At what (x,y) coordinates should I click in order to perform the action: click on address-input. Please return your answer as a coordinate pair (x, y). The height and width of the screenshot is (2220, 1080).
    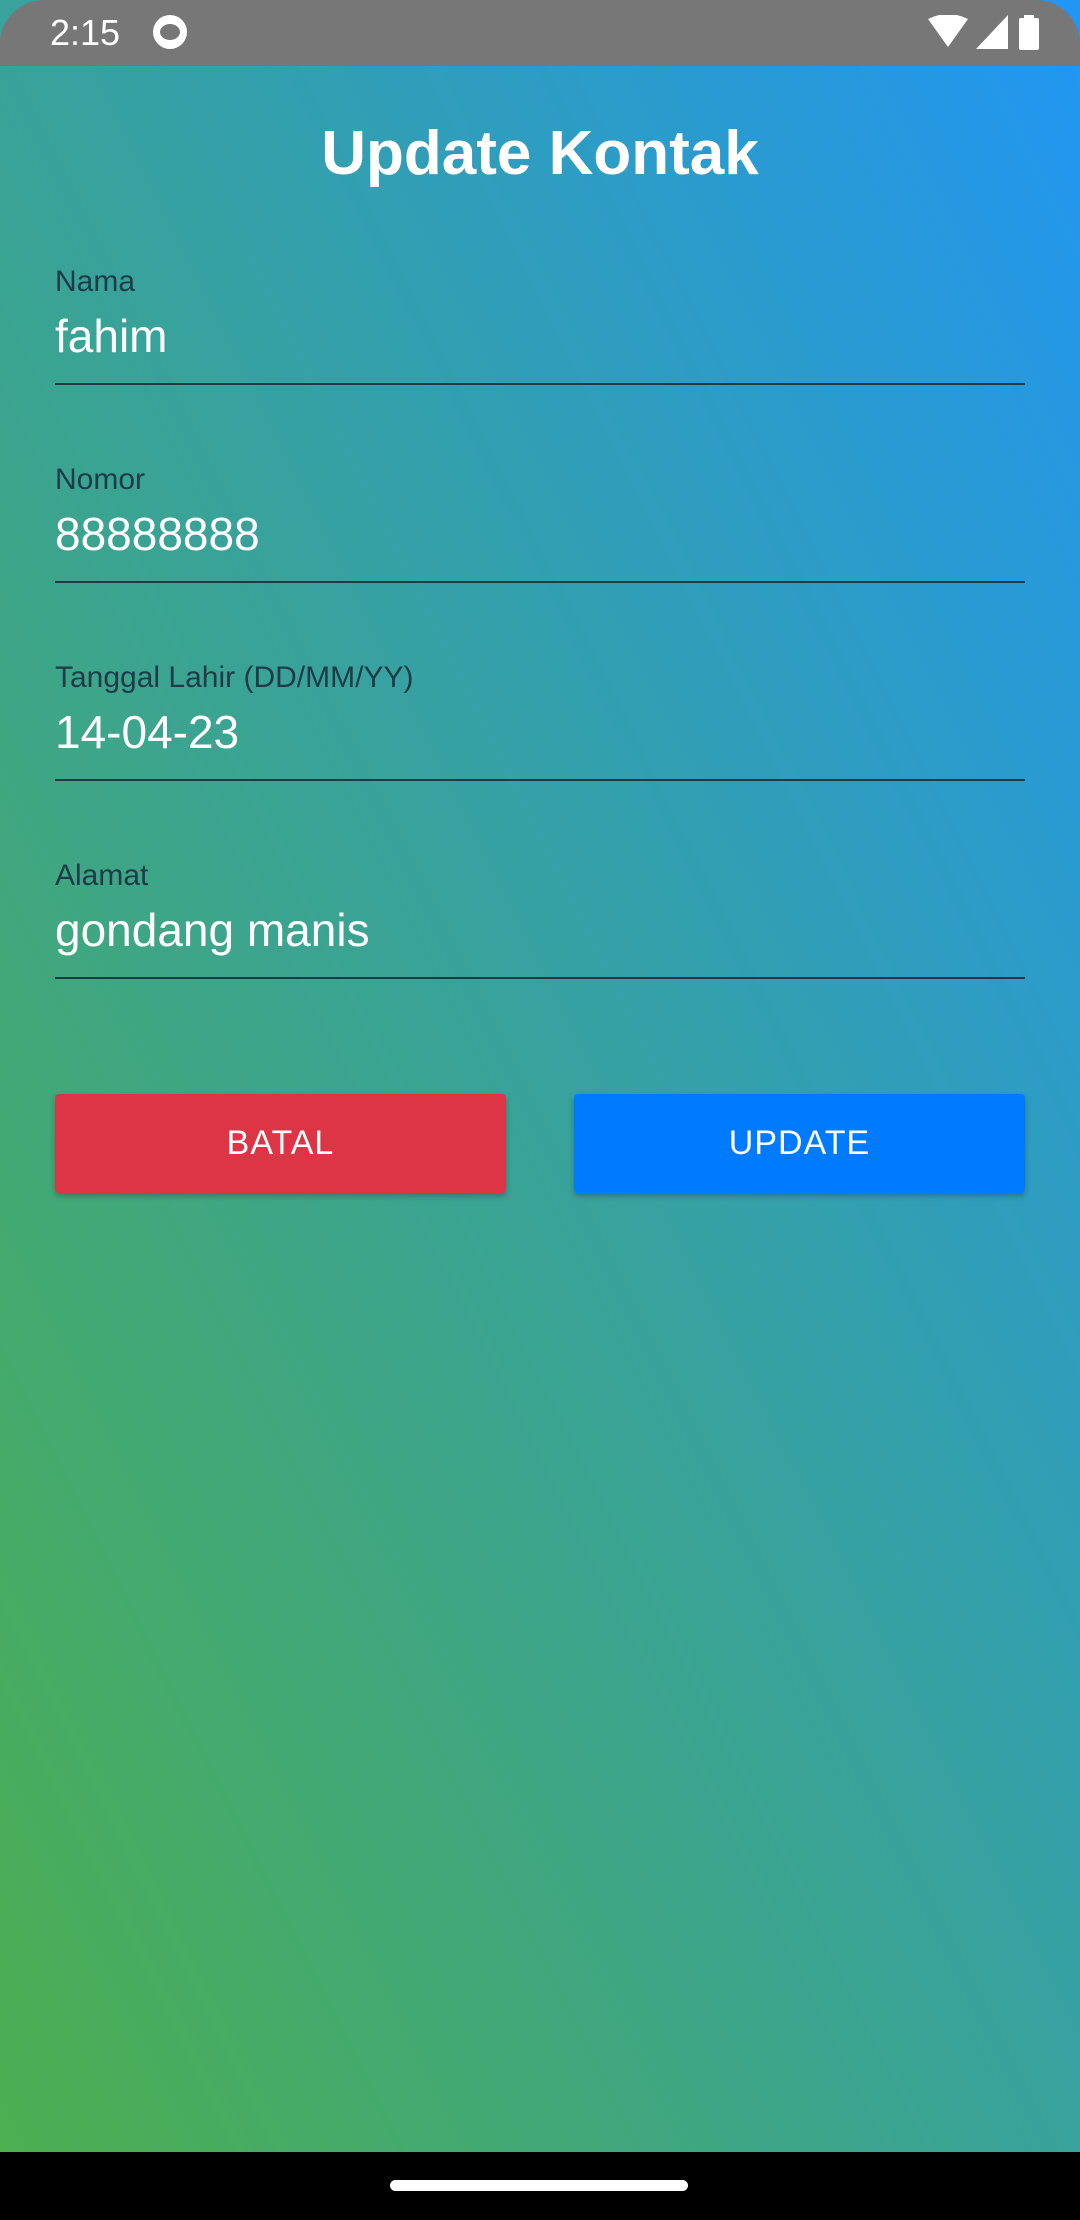
    Looking at the image, I should click on (540, 930).